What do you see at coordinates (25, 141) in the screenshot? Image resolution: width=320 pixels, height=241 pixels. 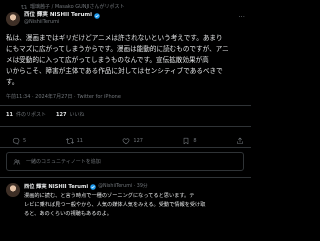 I see `reply-count: 5` at bounding box center [25, 141].